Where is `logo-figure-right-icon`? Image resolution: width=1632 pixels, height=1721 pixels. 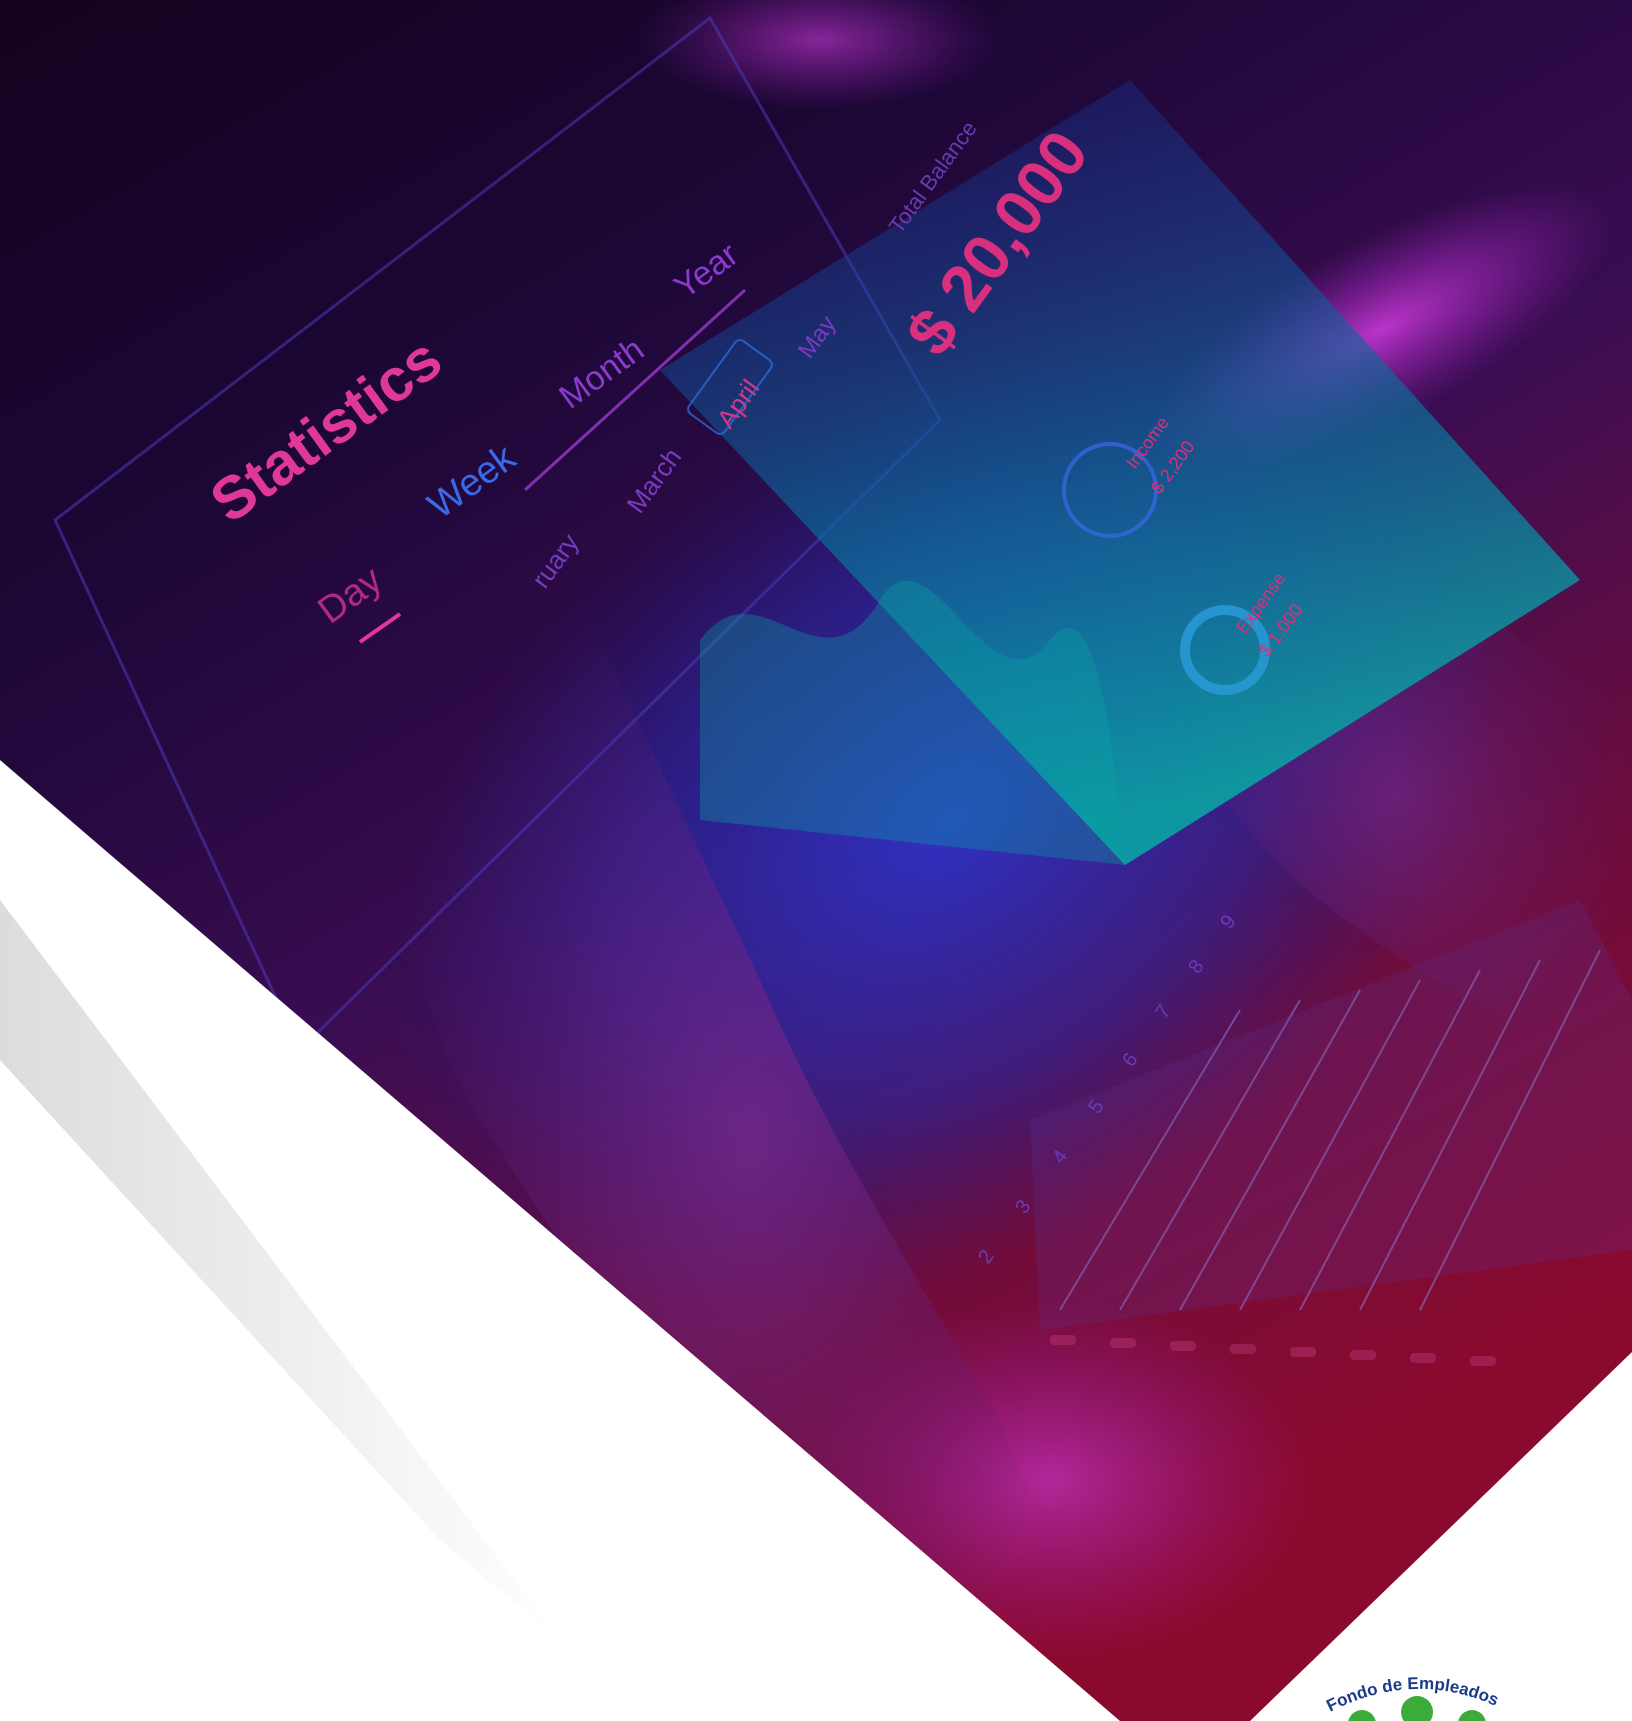 logo-figure-right-icon is located at coordinates (1472, 1715).